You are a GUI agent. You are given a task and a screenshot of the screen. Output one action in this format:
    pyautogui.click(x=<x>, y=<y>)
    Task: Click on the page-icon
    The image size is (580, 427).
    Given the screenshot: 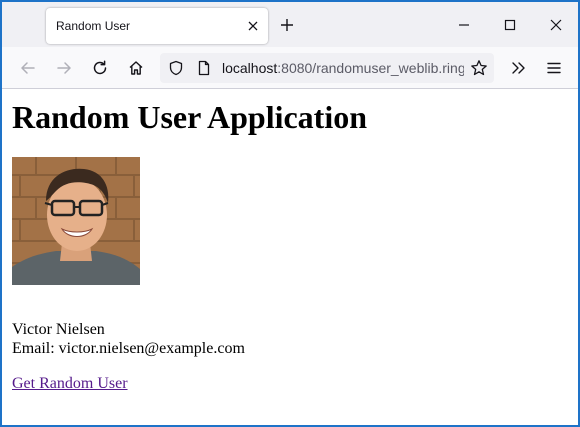 What is the action you would take?
    pyautogui.click(x=204, y=68)
    